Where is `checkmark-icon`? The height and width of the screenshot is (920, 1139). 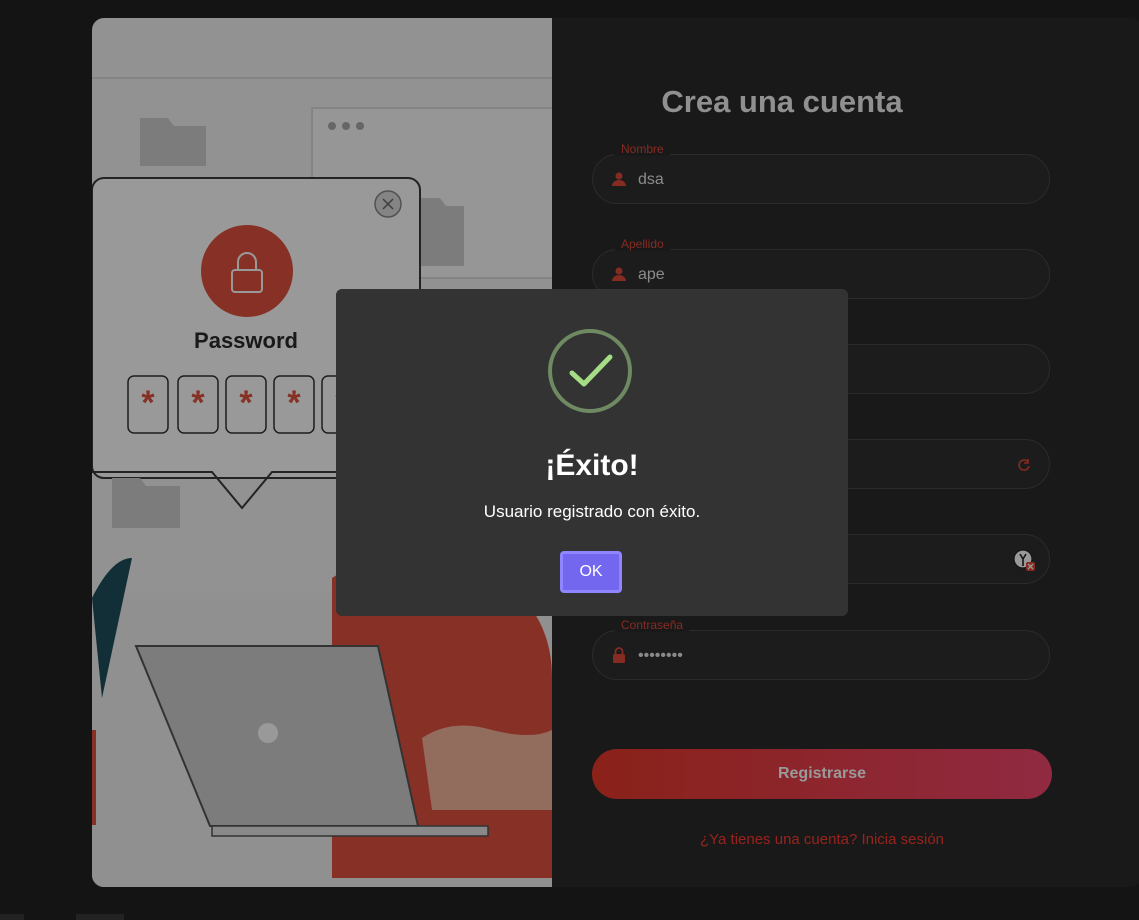 checkmark-icon is located at coordinates (591, 370).